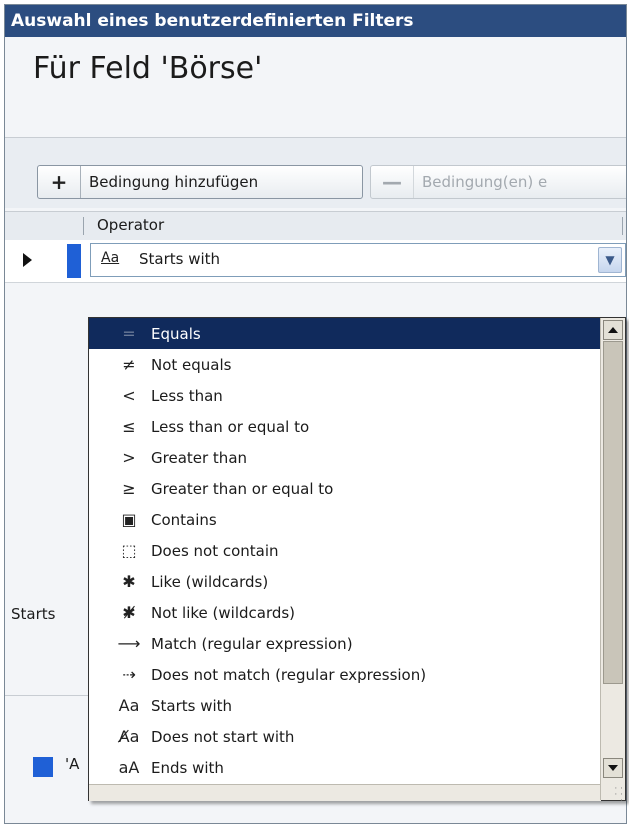 The image size is (629, 827). I want to click on like-icon: ✱, so click(129, 581).